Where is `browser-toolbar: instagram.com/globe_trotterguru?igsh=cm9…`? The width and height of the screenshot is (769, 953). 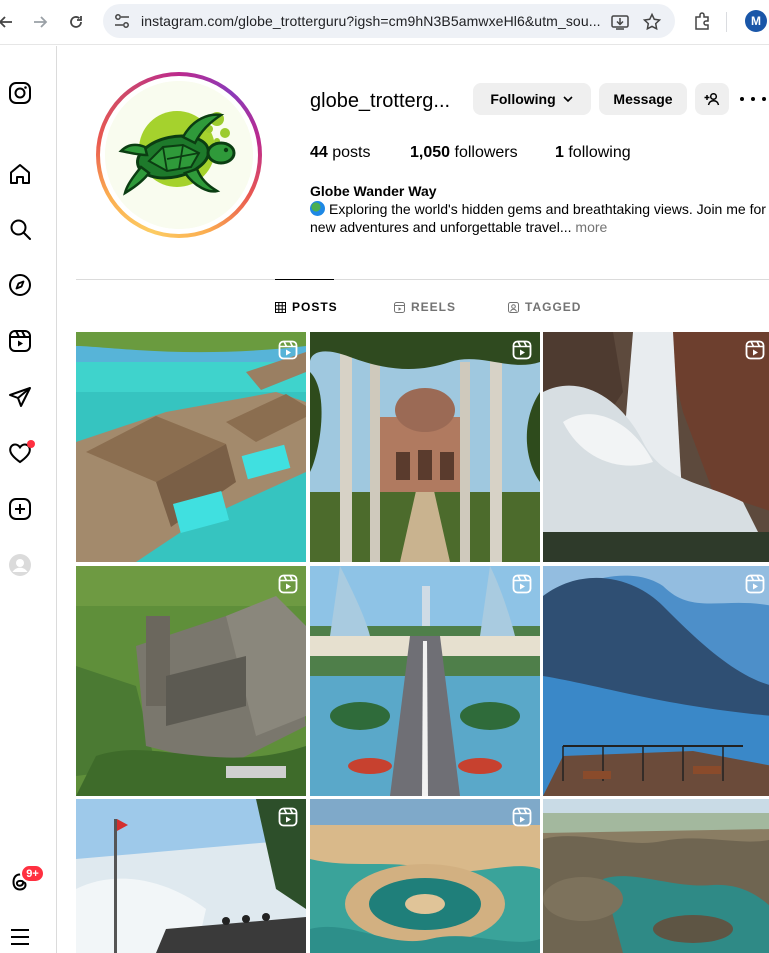 browser-toolbar: instagram.com/globe_trotterguru?igsh=cm9… is located at coordinates (384, 22).